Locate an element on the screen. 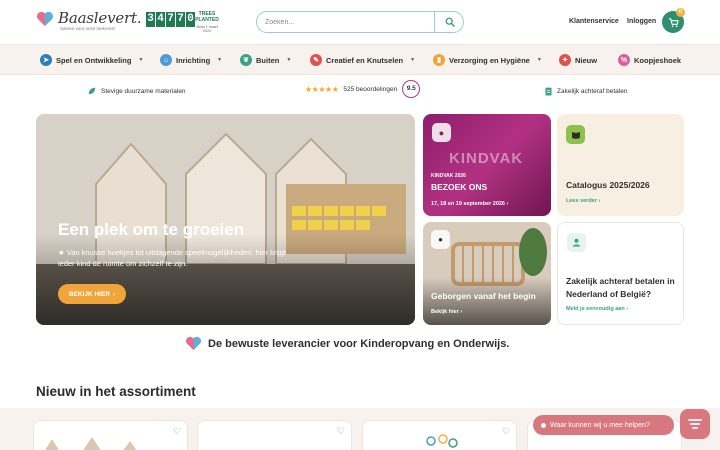 The image size is (720, 450). hero-title: Een plek om te groeien is located at coordinates (151, 229).